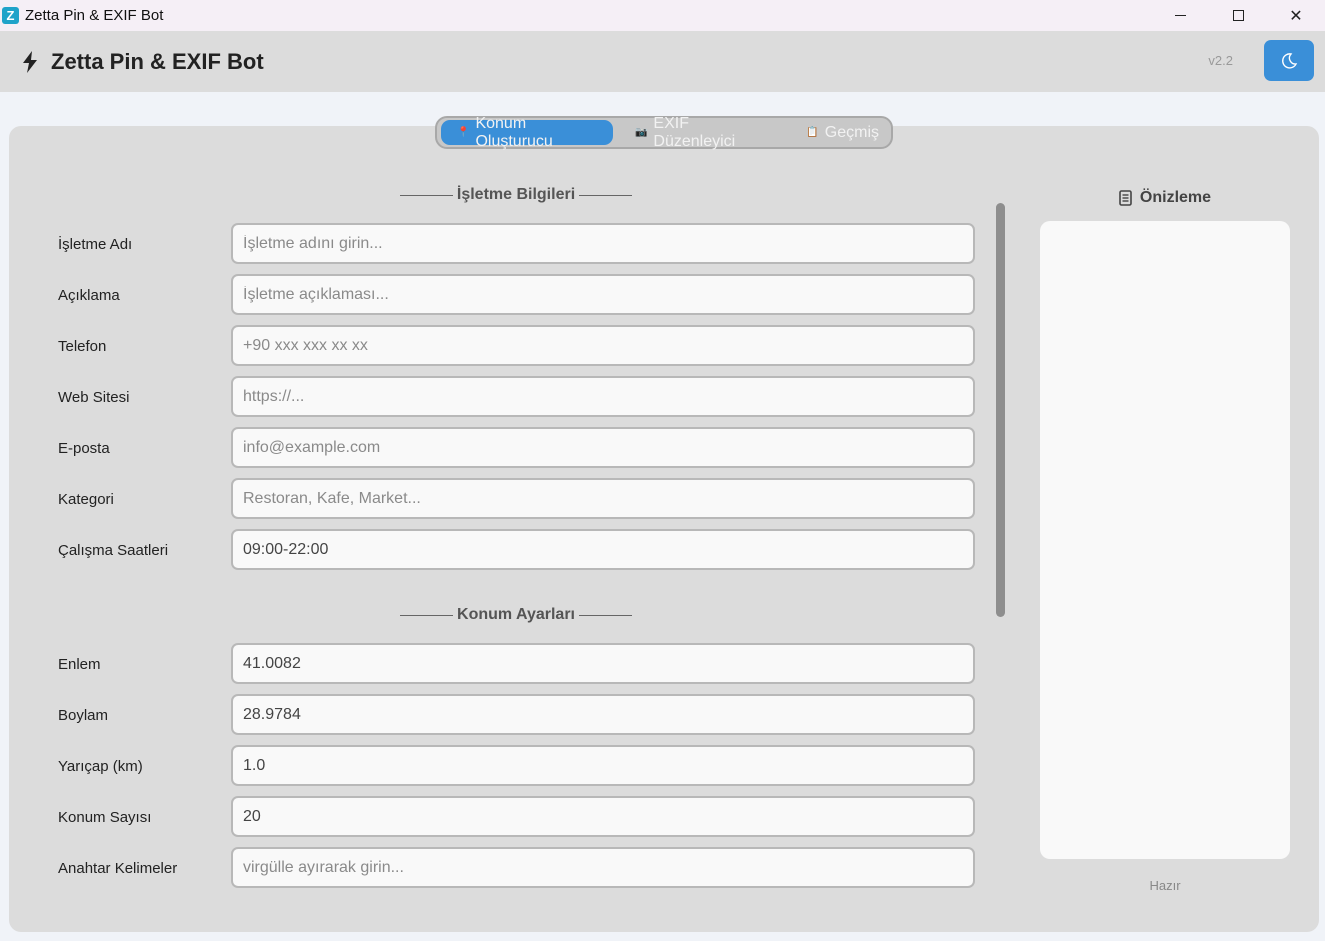 This screenshot has height=941, width=1325. I want to click on close-button: ✕, so click(1296, 15).